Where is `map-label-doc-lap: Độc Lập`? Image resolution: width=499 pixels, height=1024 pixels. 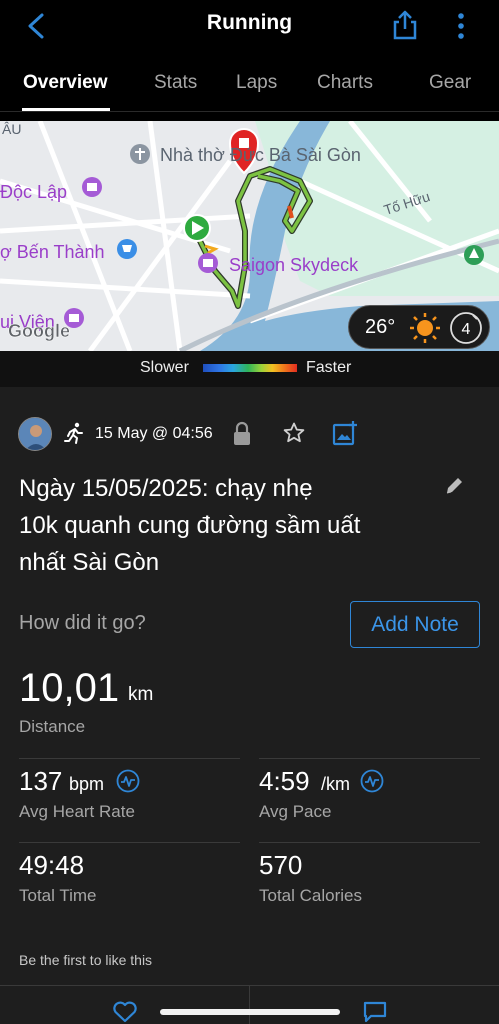
map-label-doc-lap: Độc Lập is located at coordinates (34, 192).